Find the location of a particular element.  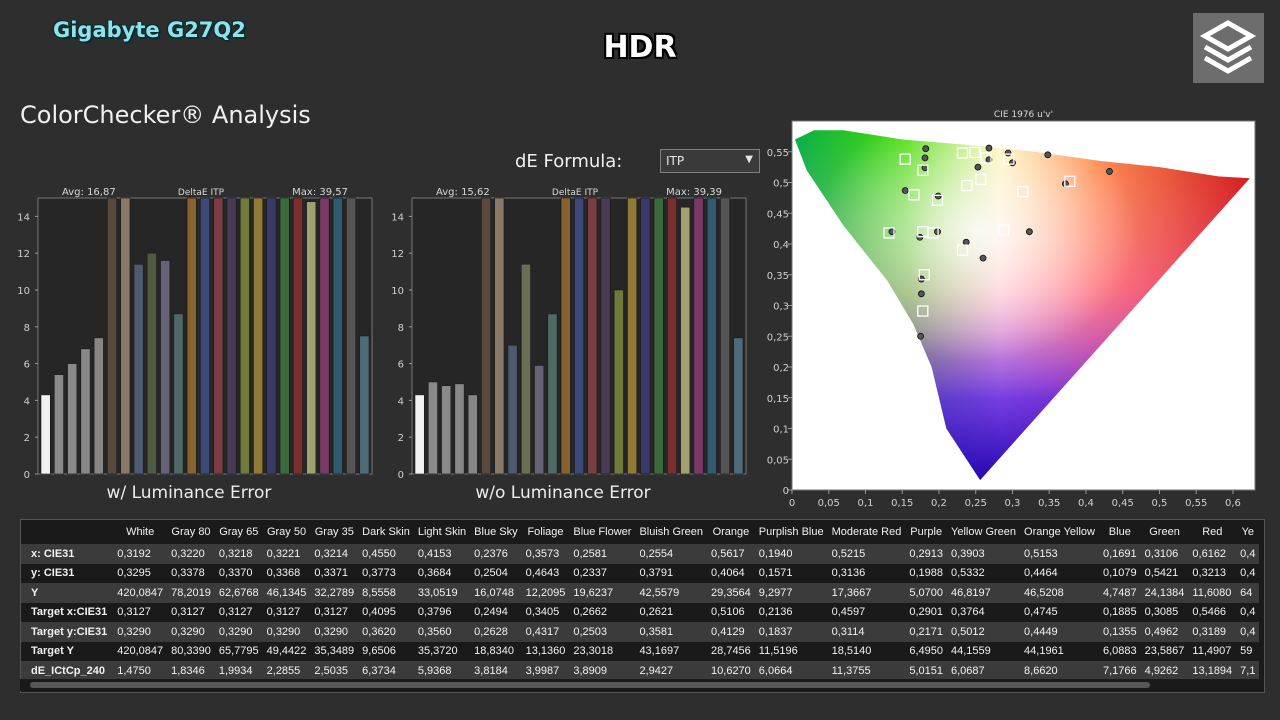

row-header: Target Y is located at coordinates (52, 651).